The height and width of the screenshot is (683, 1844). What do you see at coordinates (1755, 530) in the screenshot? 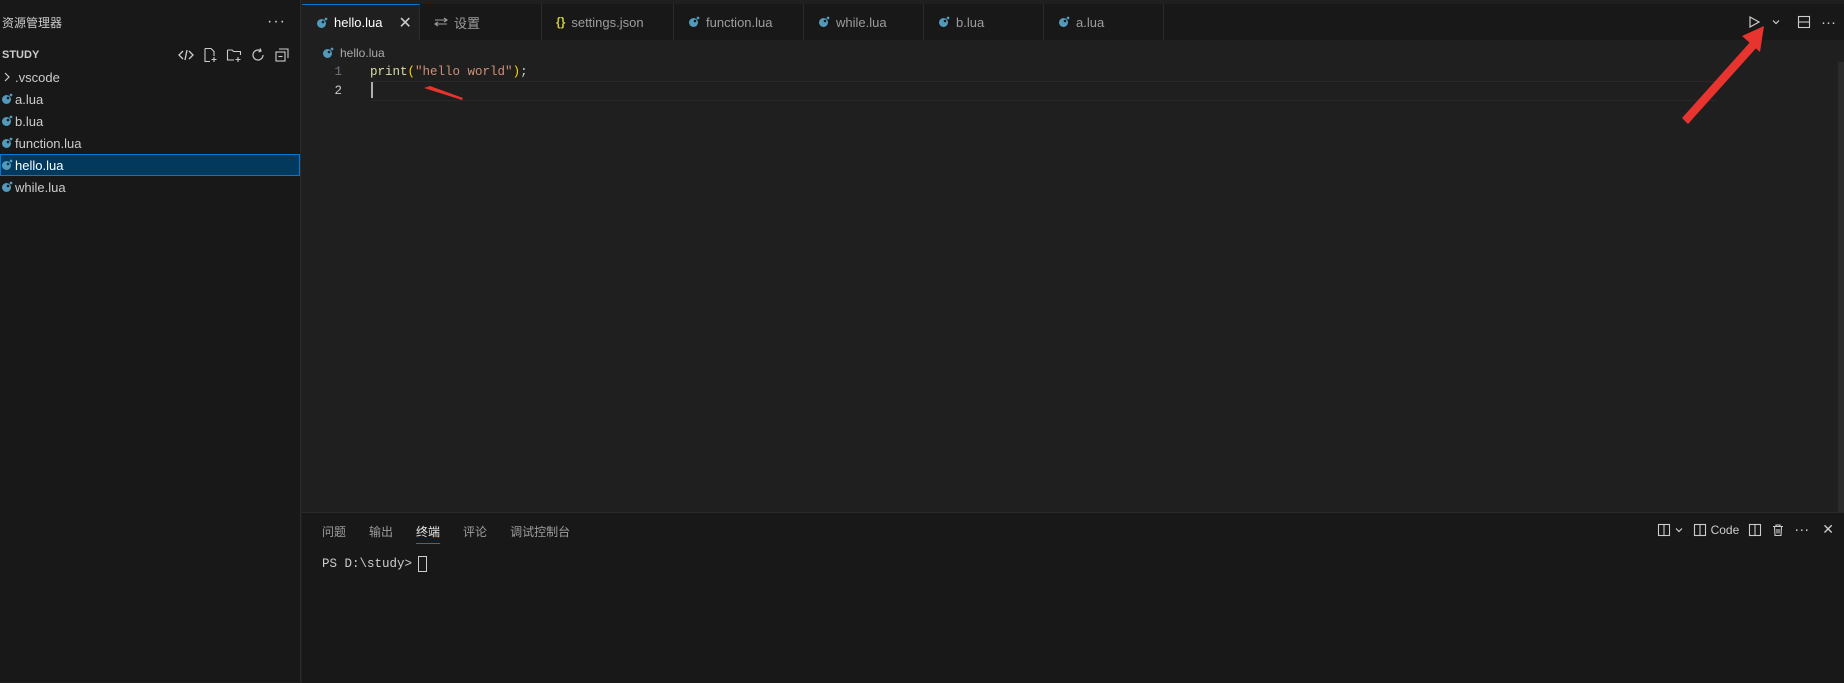
I see `split-terminal-icon` at bounding box center [1755, 530].